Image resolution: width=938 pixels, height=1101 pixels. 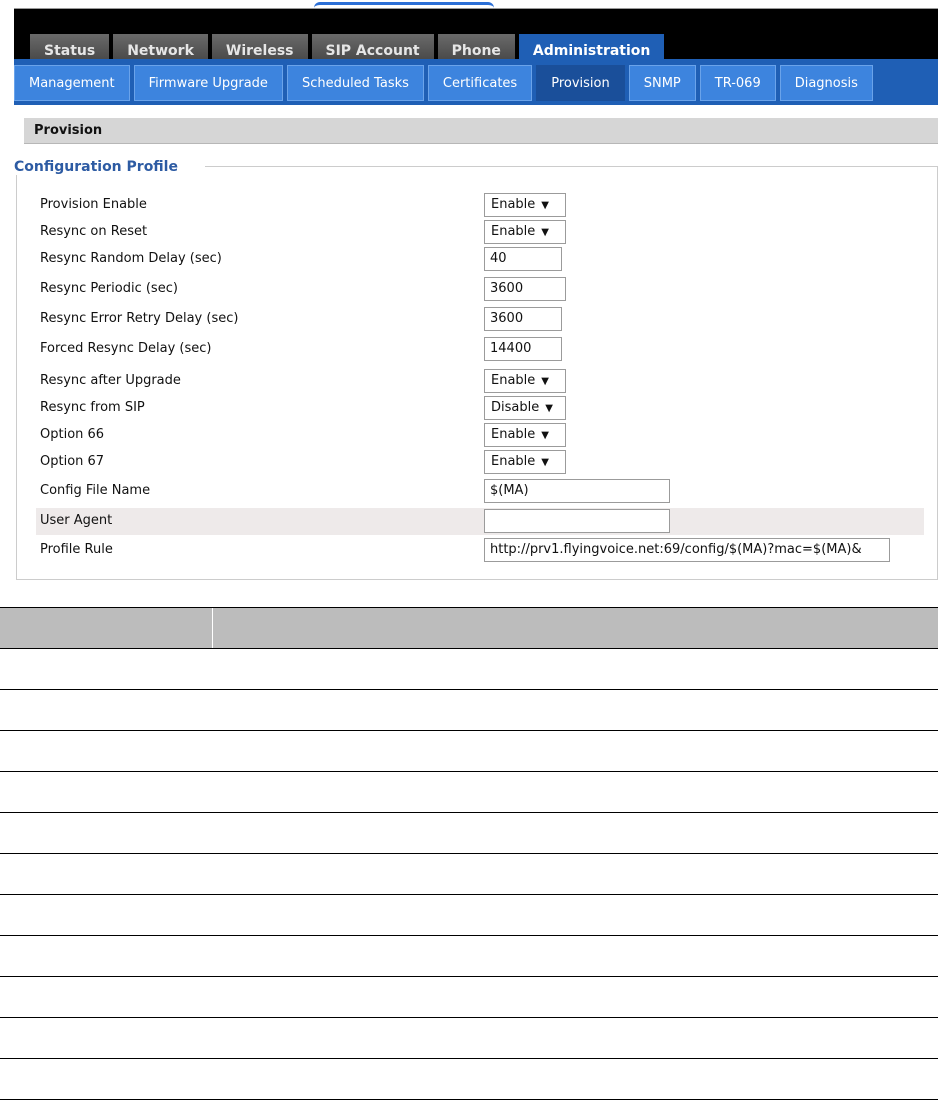 I want to click on option-66-value: Enable, so click(x=513, y=434).